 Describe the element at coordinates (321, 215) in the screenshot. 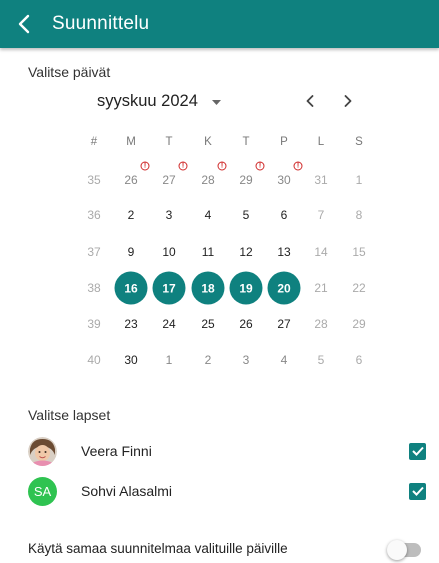

I see `calendar-day: 7` at that location.